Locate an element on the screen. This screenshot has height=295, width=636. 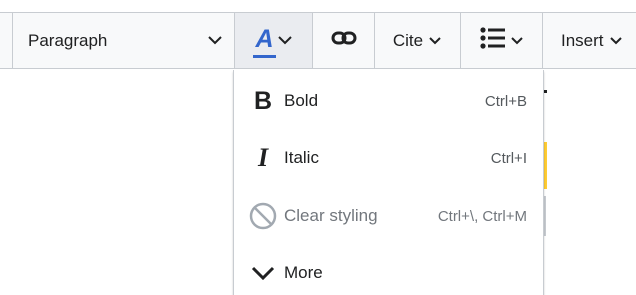
bold-icon: B is located at coordinates (263, 101).